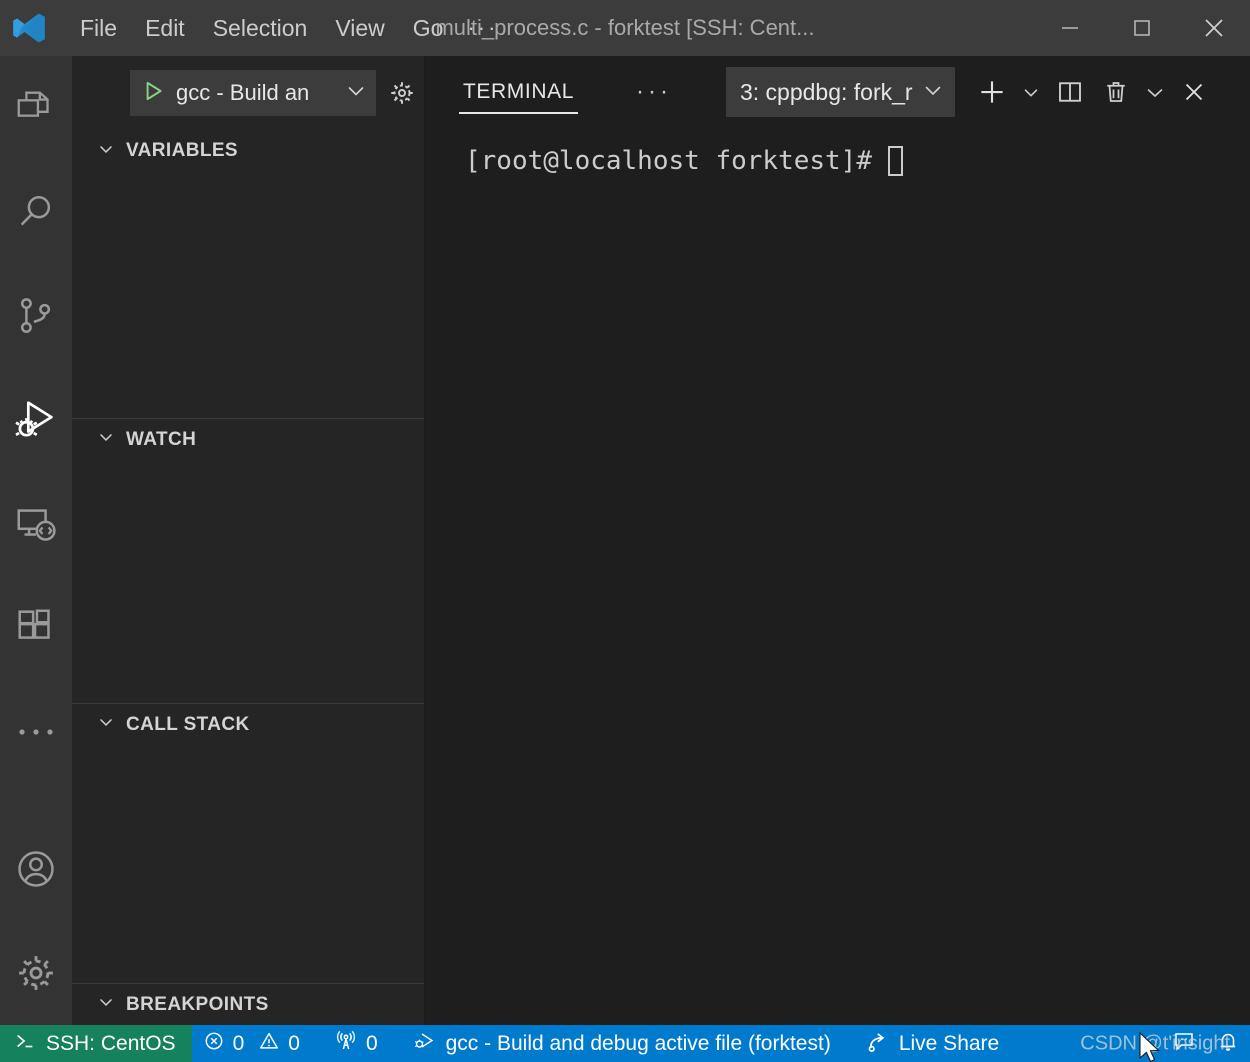 Image resolution: width=1250 pixels, height=1062 pixels. What do you see at coordinates (111, 1043) in the screenshot?
I see `status-remote-label: SSH: CentOS` at bounding box center [111, 1043].